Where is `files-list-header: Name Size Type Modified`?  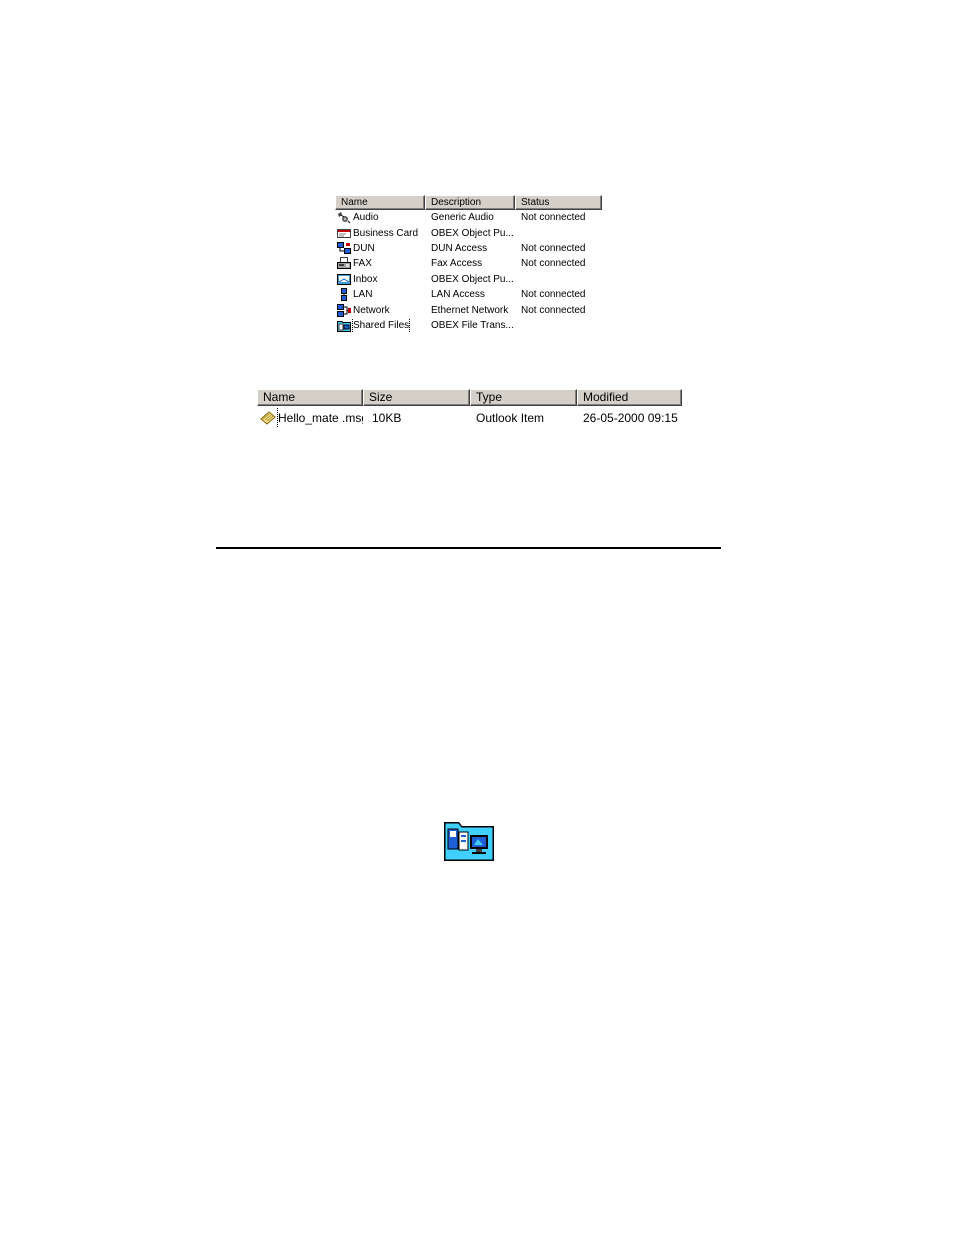 files-list-header: Name Size Type Modified is located at coordinates (469, 397).